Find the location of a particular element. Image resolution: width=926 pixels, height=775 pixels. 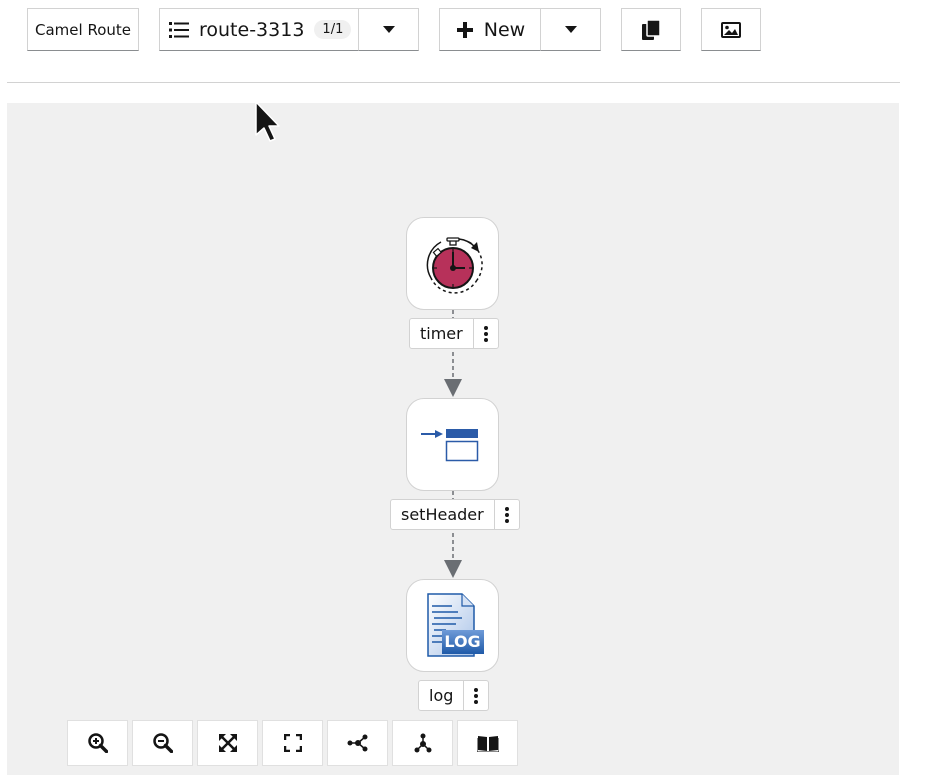

node-label-text: timer is located at coordinates (441, 333).